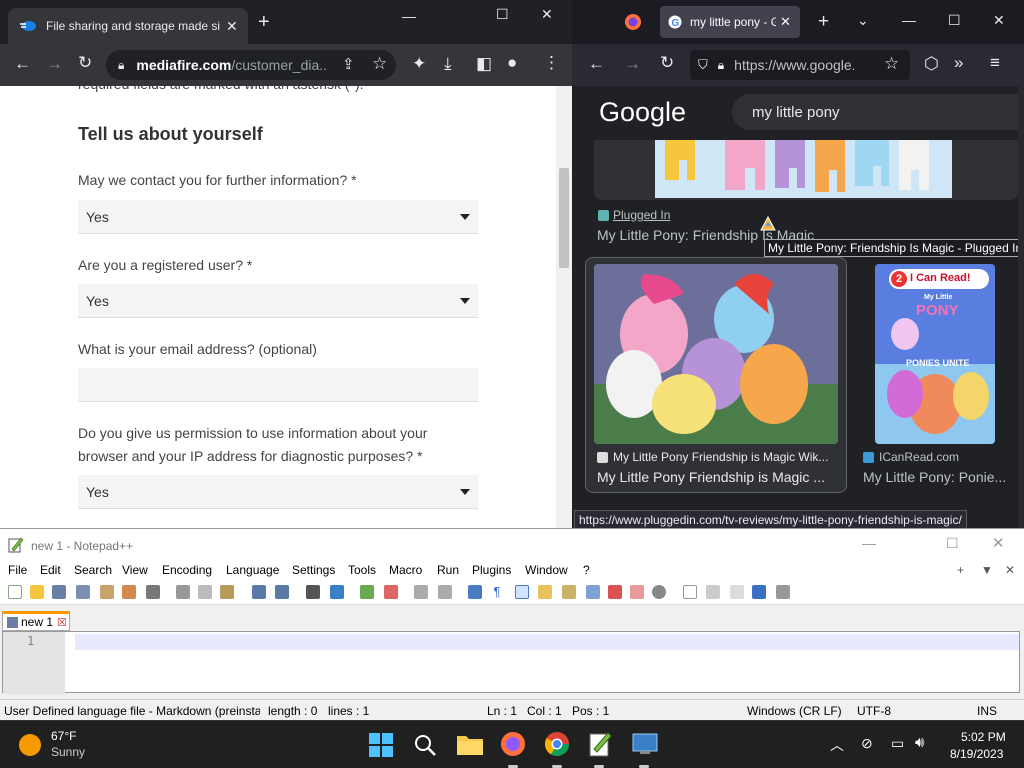 The image size is (1024, 768). Describe the element at coordinates (1010, 570) in the screenshot. I see `close-doc-icon: ✕` at that location.